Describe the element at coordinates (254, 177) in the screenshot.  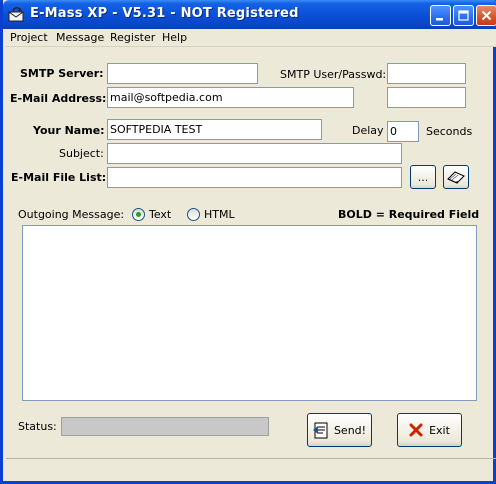
I see `file-list-input` at that location.